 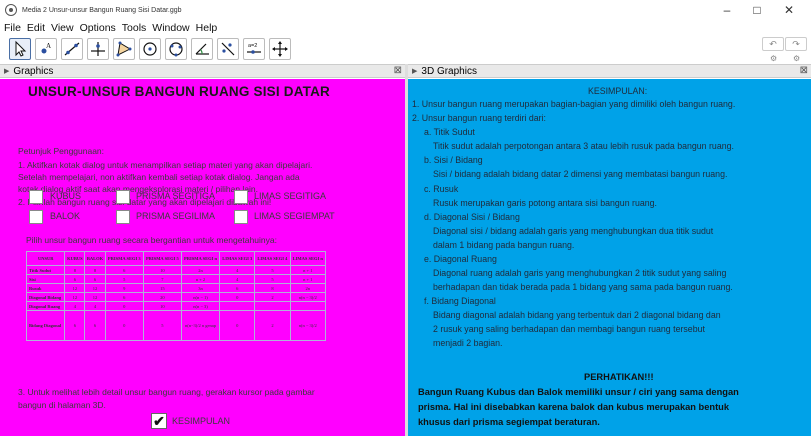 I want to click on table-header: KUBUS, so click(x=75, y=258).